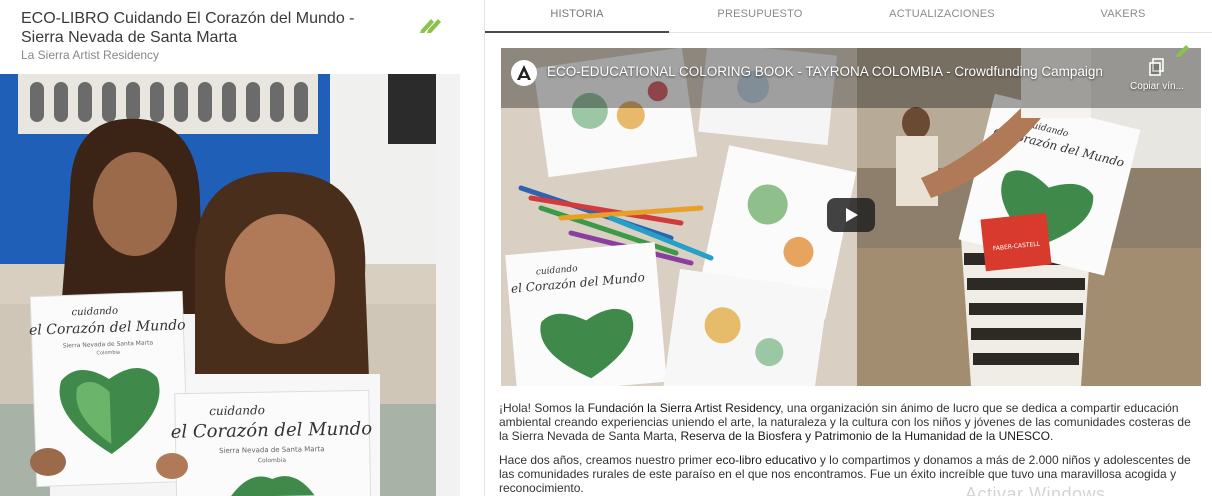  Describe the element at coordinates (766, 460) in the screenshot. I see `eco-book-reference: eco-libro educativo` at that location.